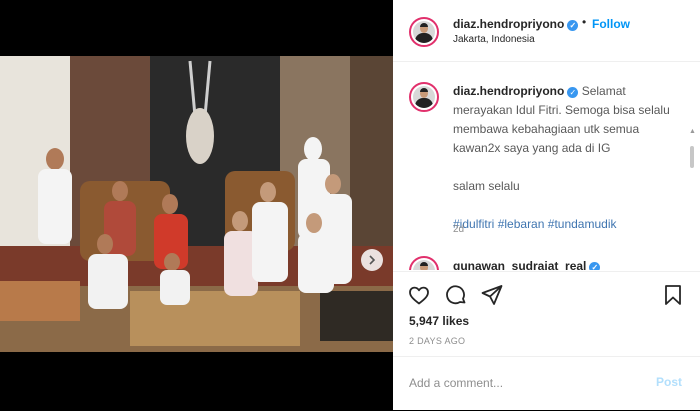 This screenshot has height=411, width=700. I want to click on caption-username: diaz.hendropriyono, so click(508, 91).